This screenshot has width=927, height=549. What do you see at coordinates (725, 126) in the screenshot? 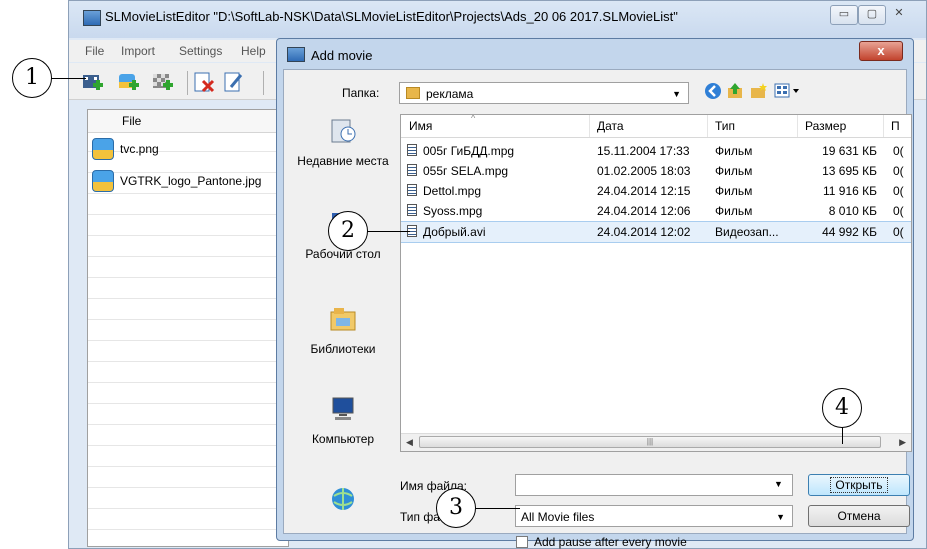
I see `column-type: Тип` at bounding box center [725, 126].